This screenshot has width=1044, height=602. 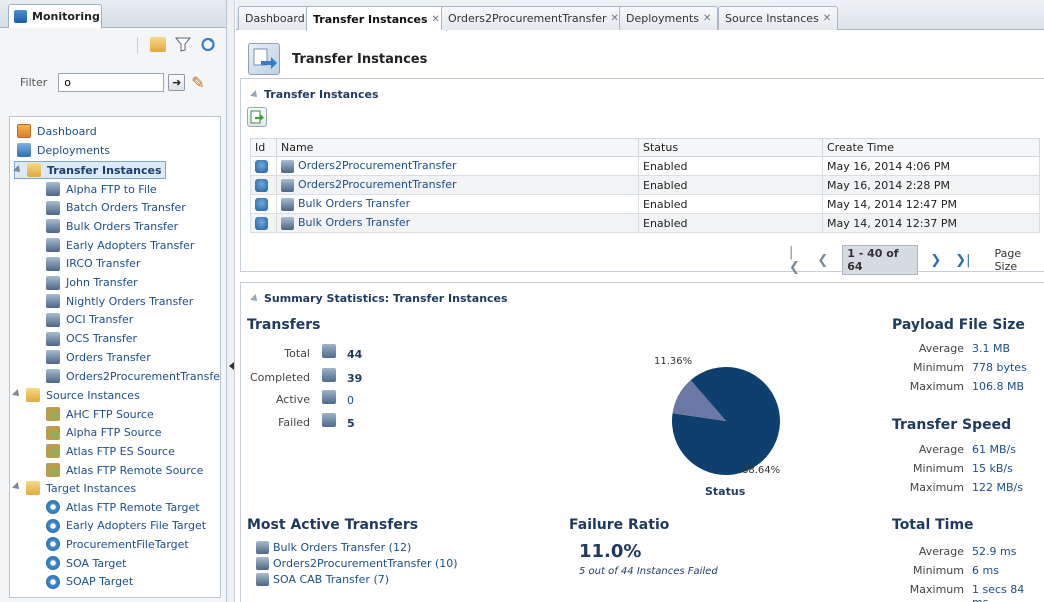 What do you see at coordinates (119, 301) in the screenshot?
I see `tree-item-transfer-nightly-orders-transfer: Nightly Orders Transfer` at bounding box center [119, 301].